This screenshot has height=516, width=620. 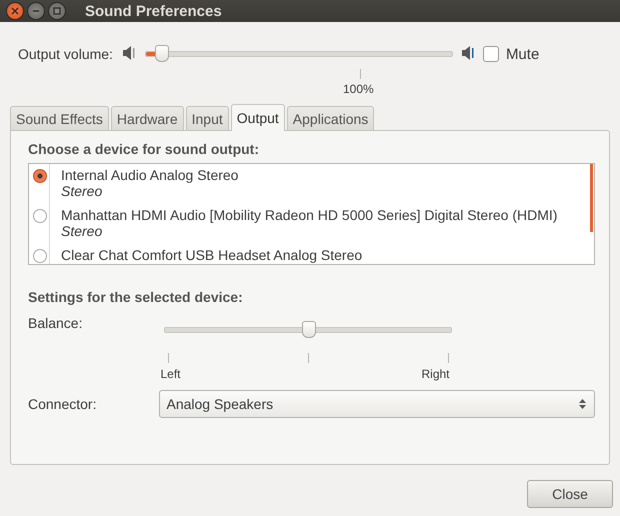 I want to click on volume-slider, so click(x=298, y=54).